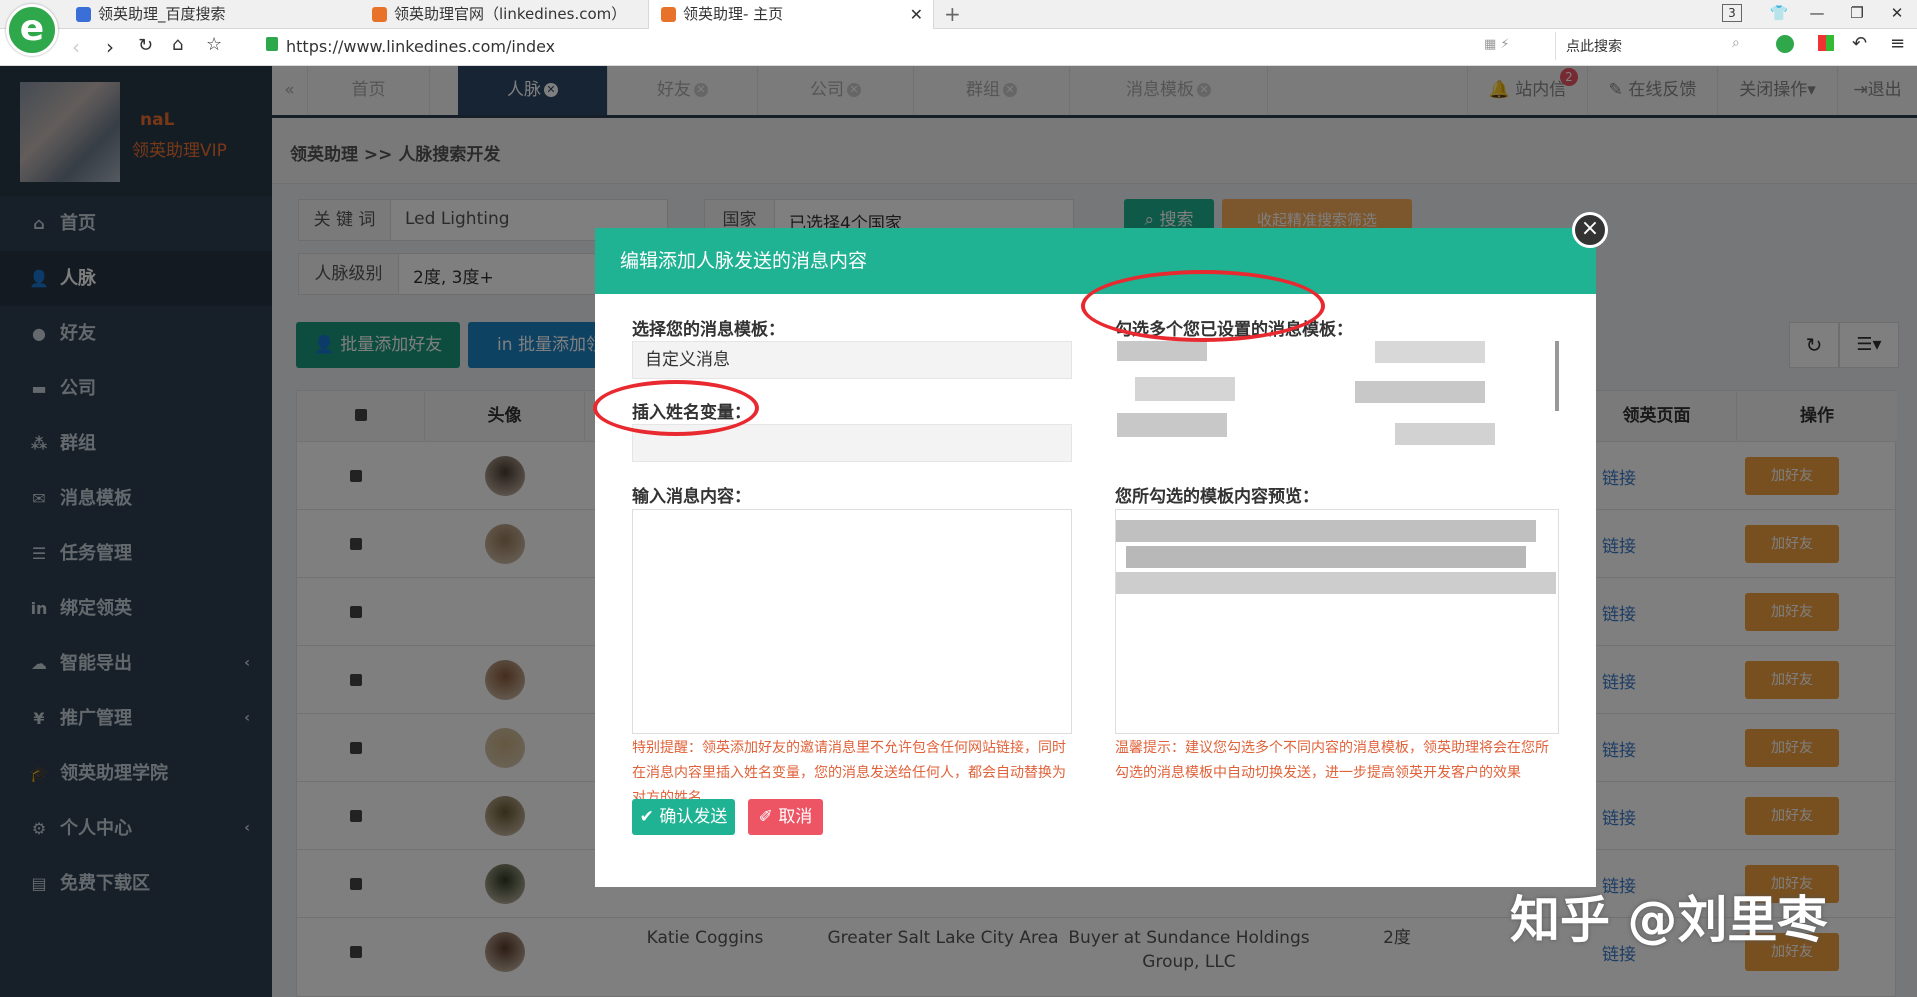 The image size is (1917, 997). Describe the element at coordinates (1817, 14) in the screenshot. I see `minimize-icon: —` at that location.